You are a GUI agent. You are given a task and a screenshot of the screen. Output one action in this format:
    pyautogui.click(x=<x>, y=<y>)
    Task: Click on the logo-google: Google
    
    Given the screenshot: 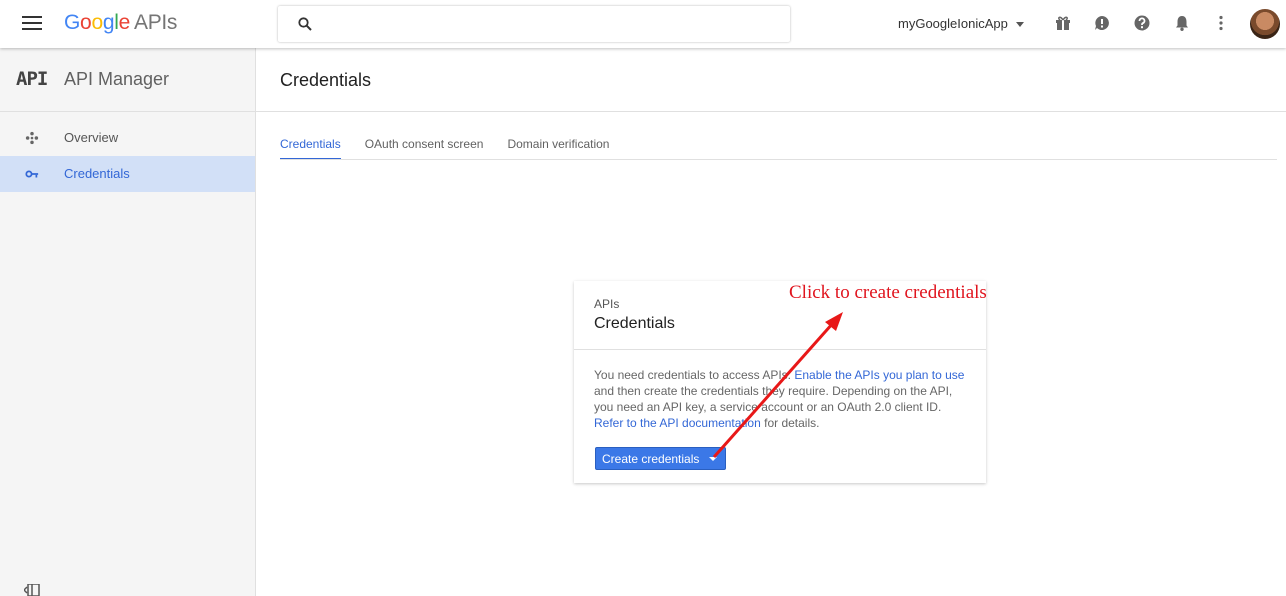 What is the action you would take?
    pyautogui.click(x=97, y=22)
    